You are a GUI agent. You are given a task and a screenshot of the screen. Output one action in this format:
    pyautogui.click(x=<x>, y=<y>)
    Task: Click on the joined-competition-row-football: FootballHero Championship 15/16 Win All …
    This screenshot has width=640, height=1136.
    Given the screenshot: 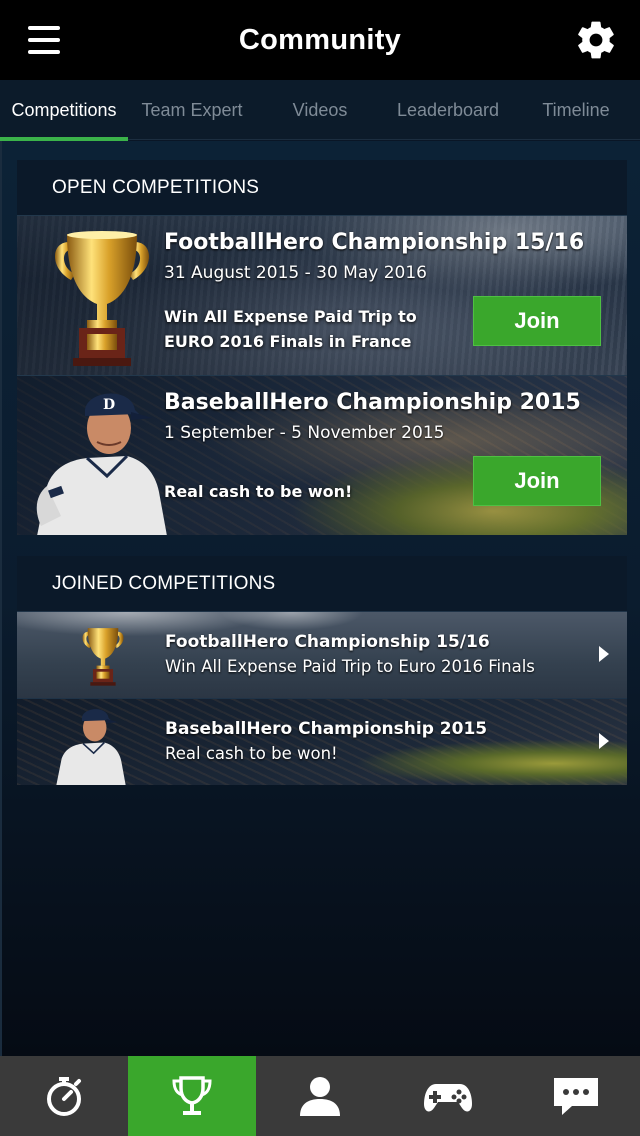 What is the action you would take?
    pyautogui.click(x=322, y=654)
    